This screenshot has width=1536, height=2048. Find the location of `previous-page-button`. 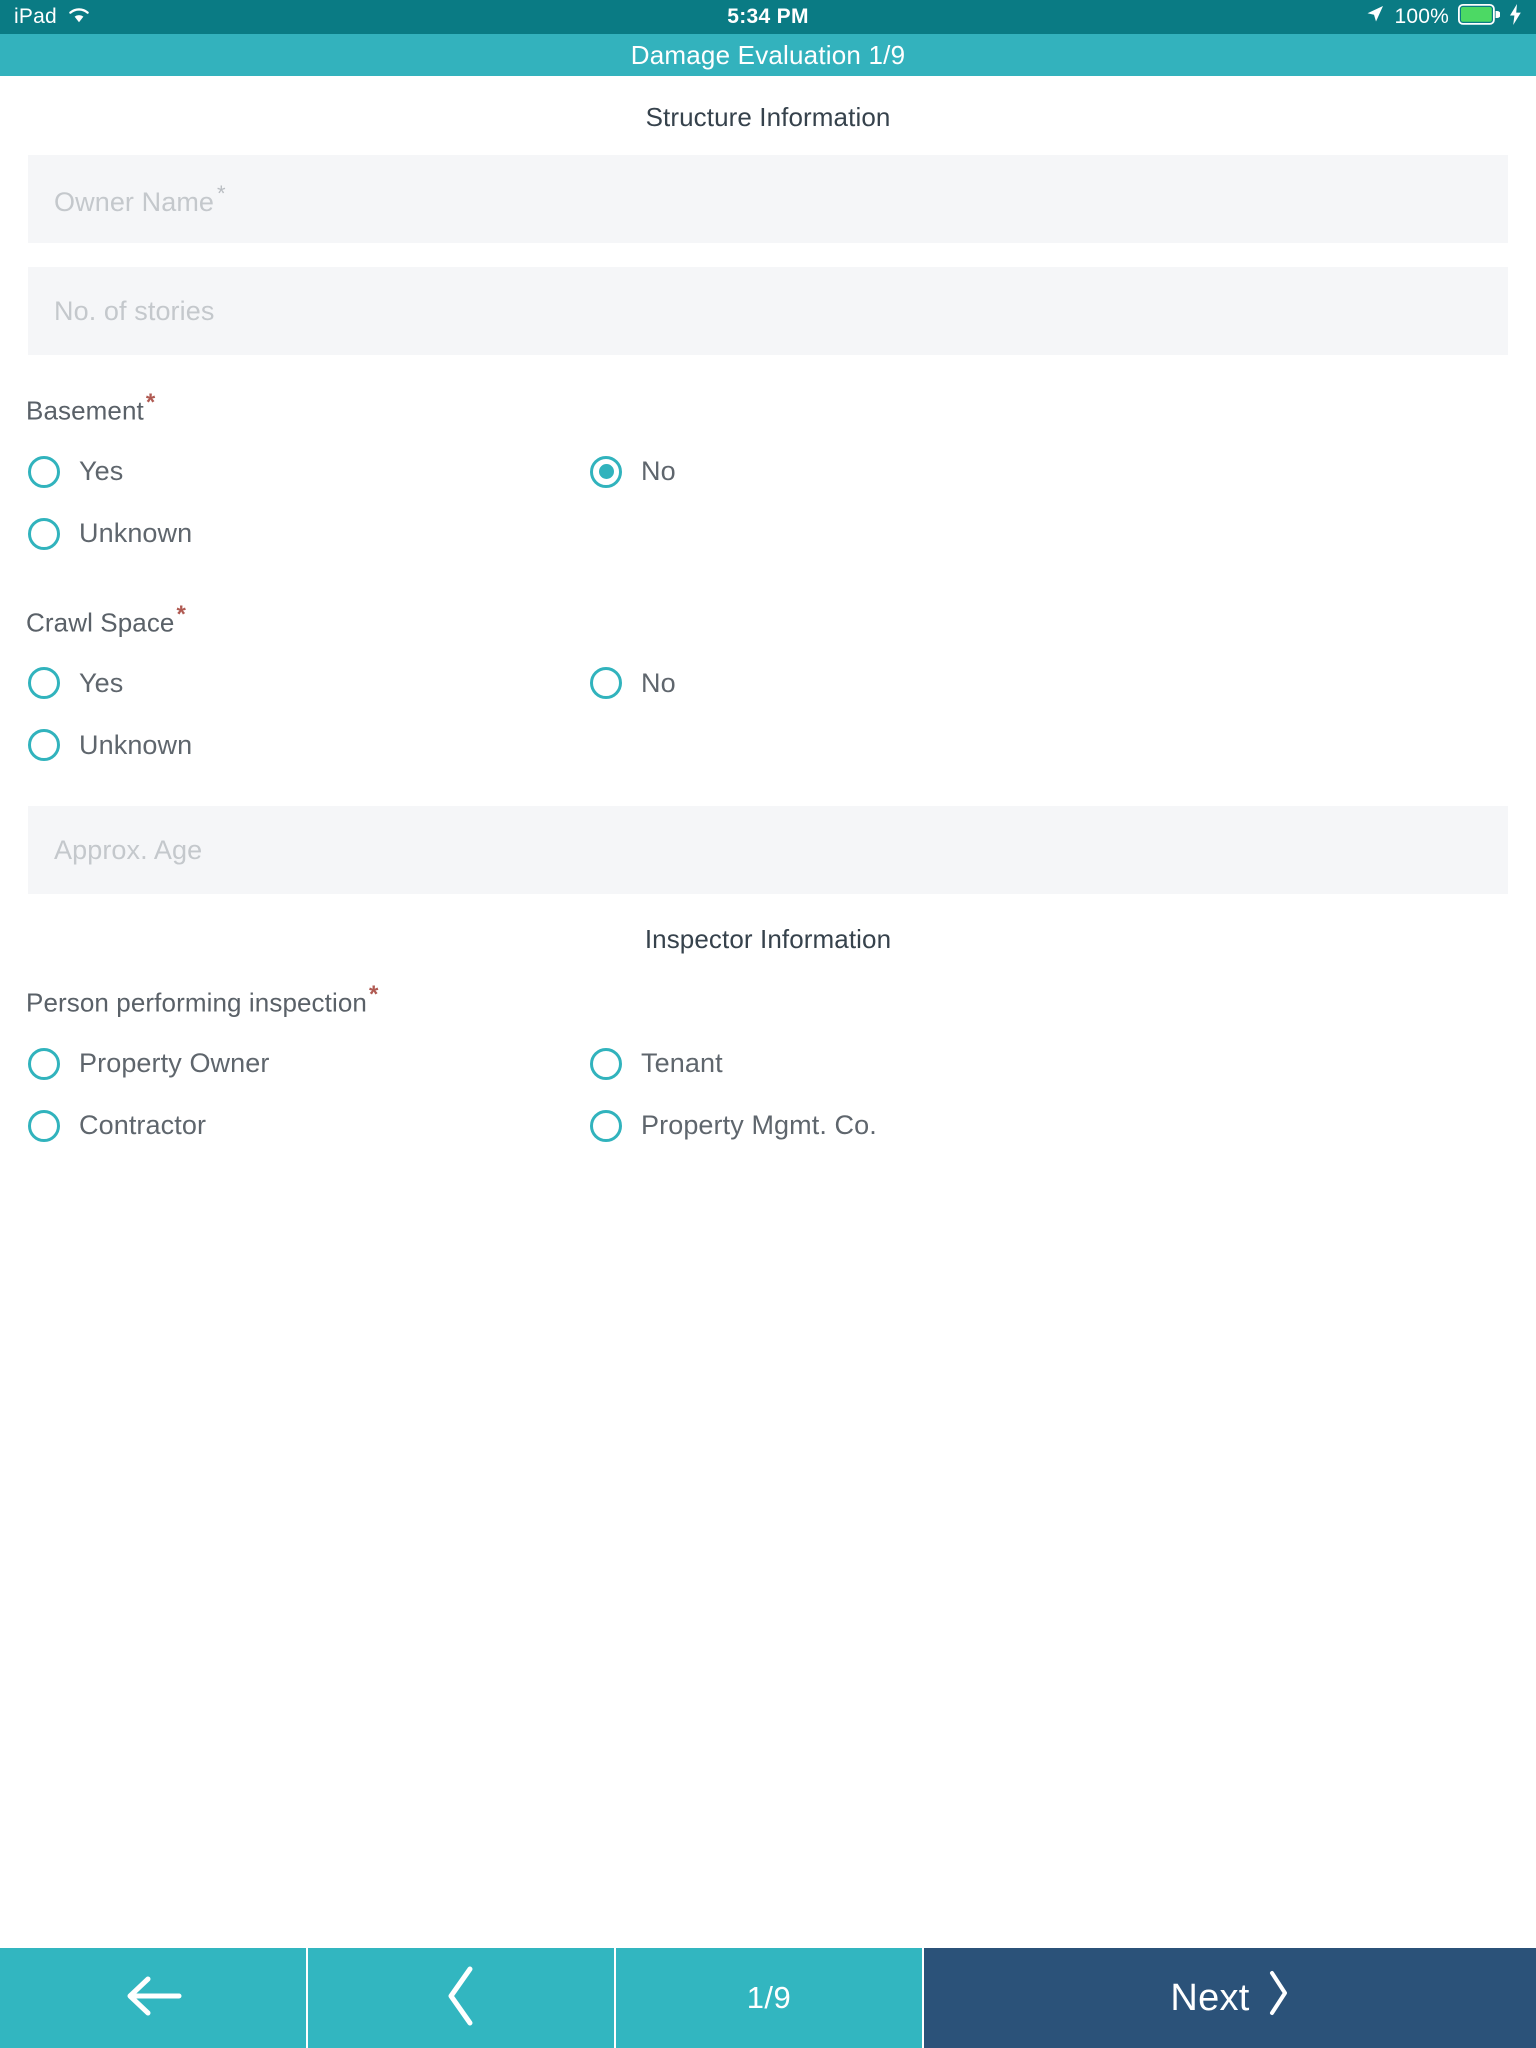

previous-page-button is located at coordinates (462, 1998).